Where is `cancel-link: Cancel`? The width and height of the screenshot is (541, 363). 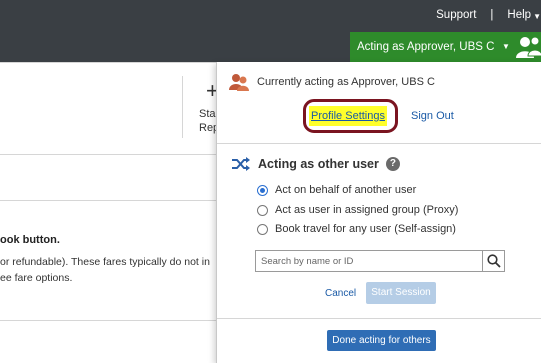
cancel-link: Cancel is located at coordinates (340, 293).